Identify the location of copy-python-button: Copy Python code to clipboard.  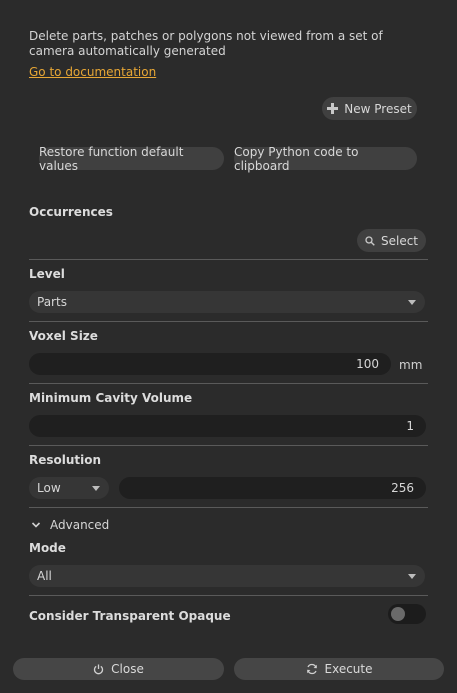
(325, 158).